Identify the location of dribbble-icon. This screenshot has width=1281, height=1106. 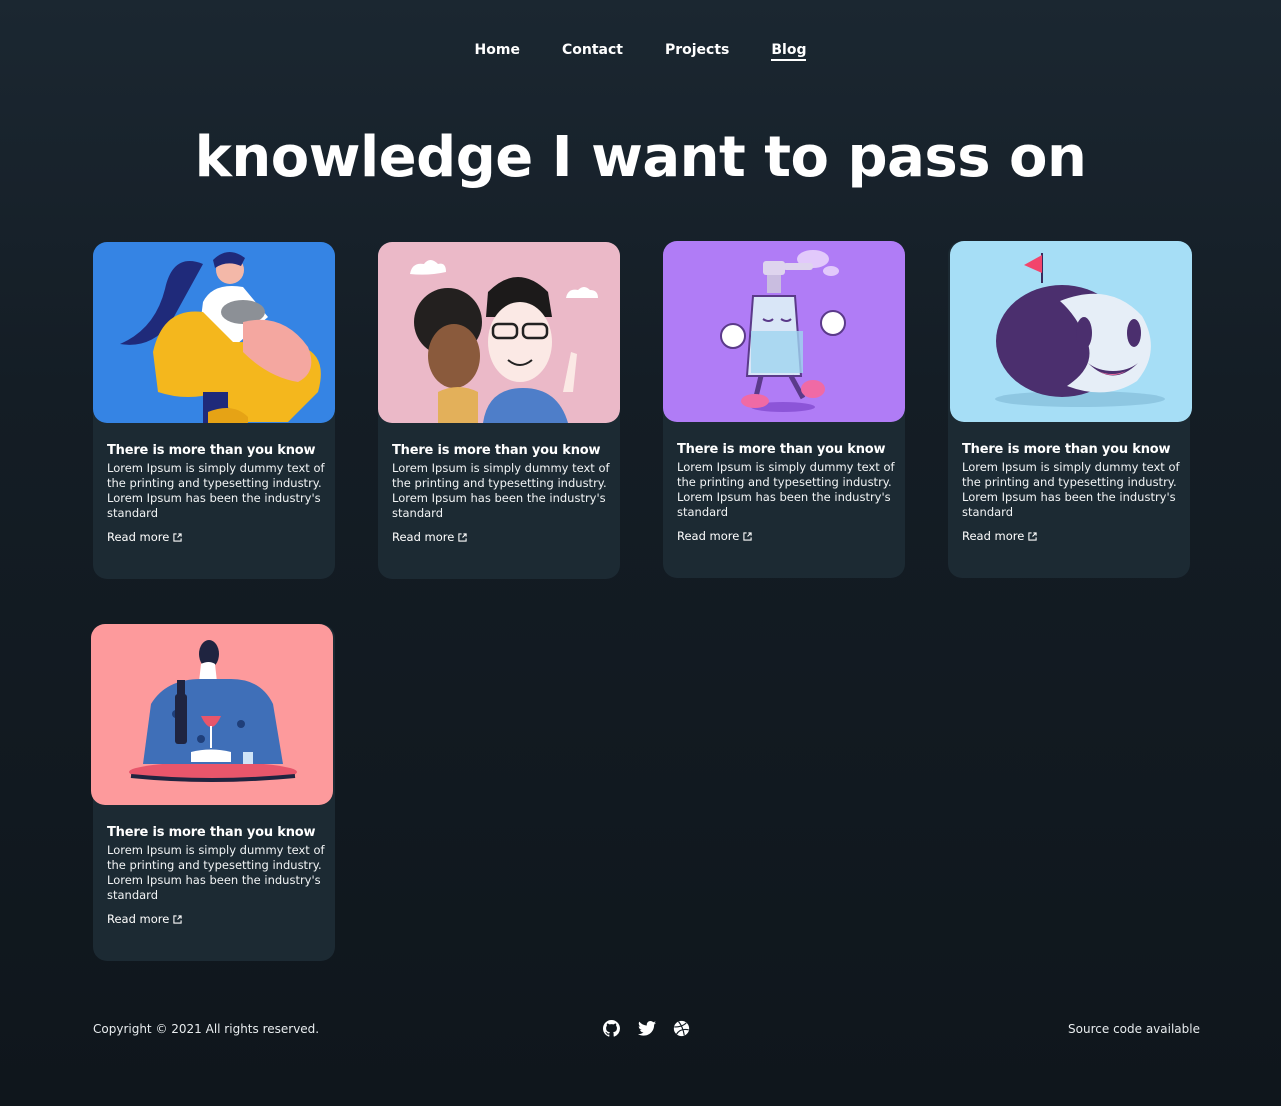
(681, 1028).